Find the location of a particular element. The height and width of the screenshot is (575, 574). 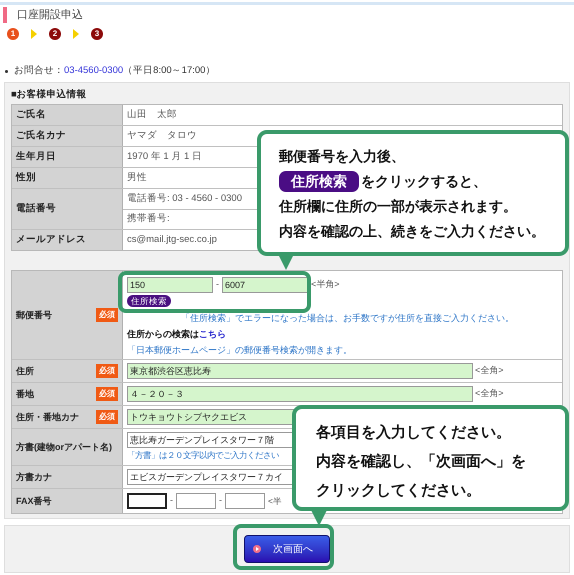

step-indicator: 3 is located at coordinates (97, 34).